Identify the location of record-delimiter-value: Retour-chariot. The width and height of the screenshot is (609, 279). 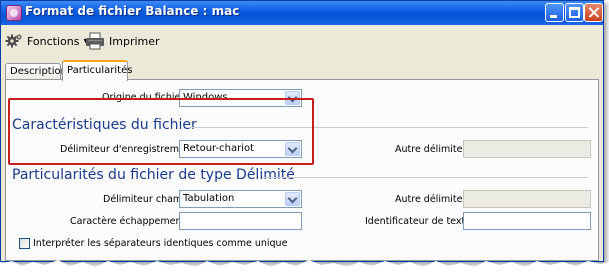
(219, 148).